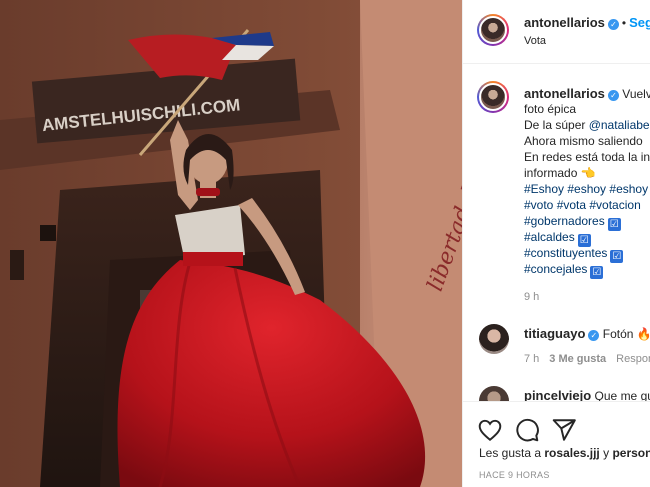  I want to click on comment-text: Que me gu, so click(622, 395).